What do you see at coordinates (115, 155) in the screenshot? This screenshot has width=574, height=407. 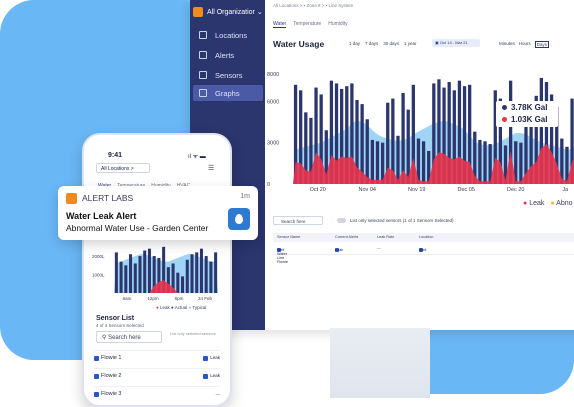 I see `phone-time: 9:41` at bounding box center [115, 155].